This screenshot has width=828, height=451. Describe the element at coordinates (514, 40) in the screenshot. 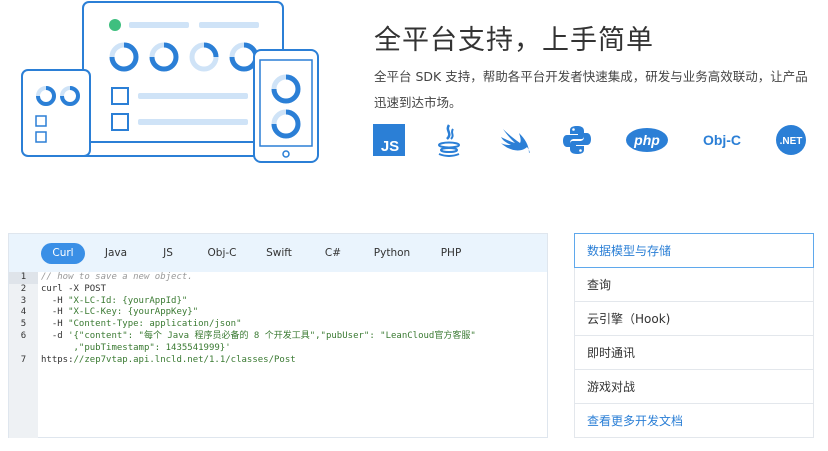

I see `hero-title: 全平台支持，上手简单` at that location.